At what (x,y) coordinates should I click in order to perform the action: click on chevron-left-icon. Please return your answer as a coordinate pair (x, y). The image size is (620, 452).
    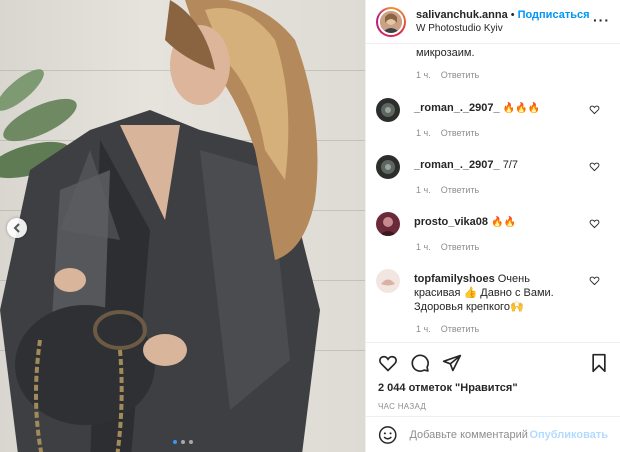
    Looking at the image, I should click on (16, 228).